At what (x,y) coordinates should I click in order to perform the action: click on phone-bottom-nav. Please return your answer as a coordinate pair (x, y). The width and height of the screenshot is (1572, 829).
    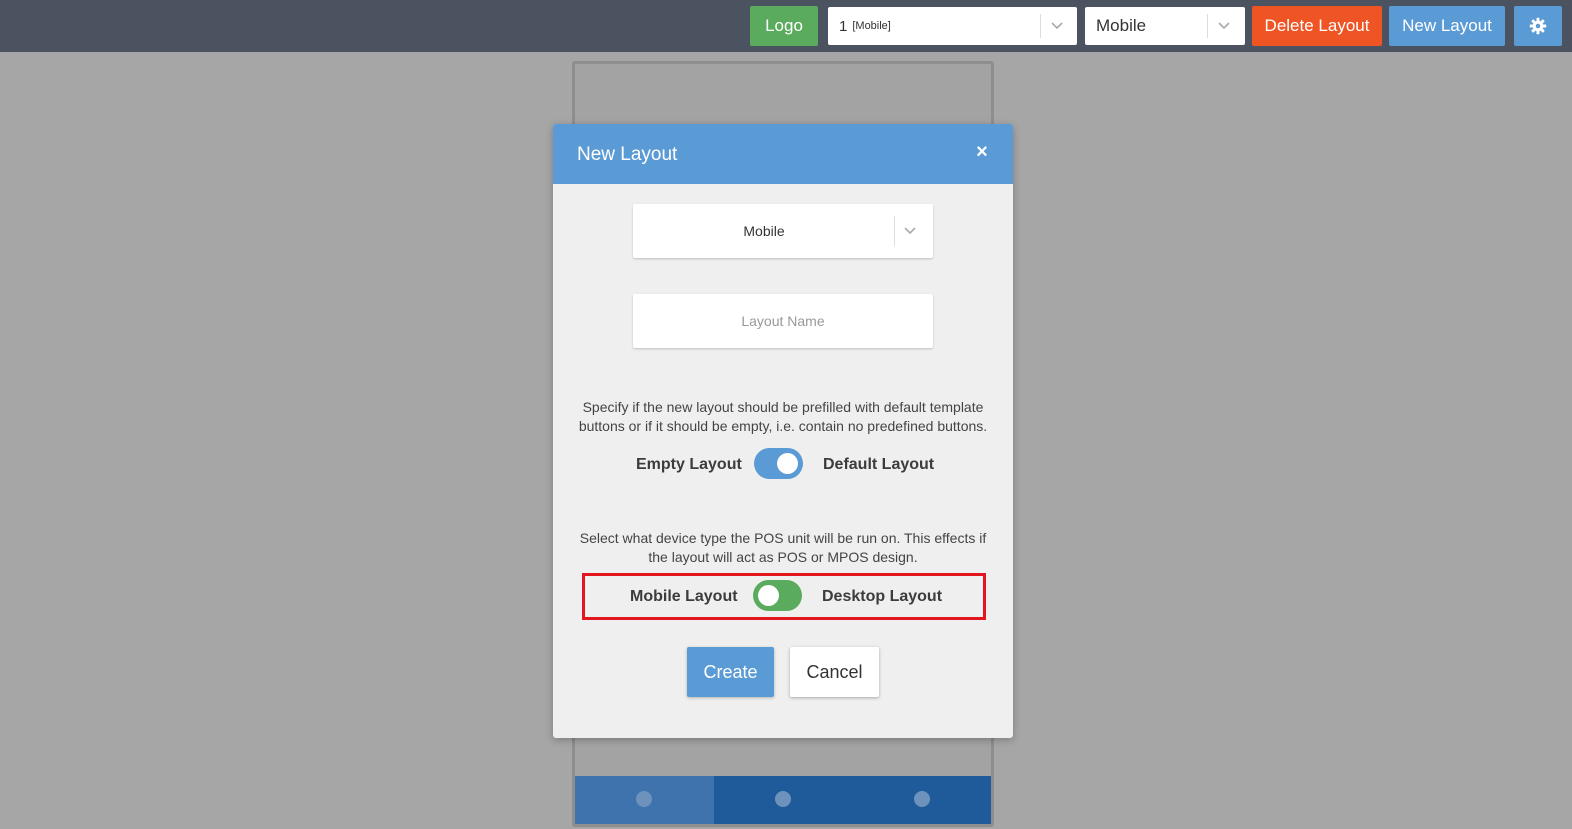
    Looking at the image, I should click on (783, 800).